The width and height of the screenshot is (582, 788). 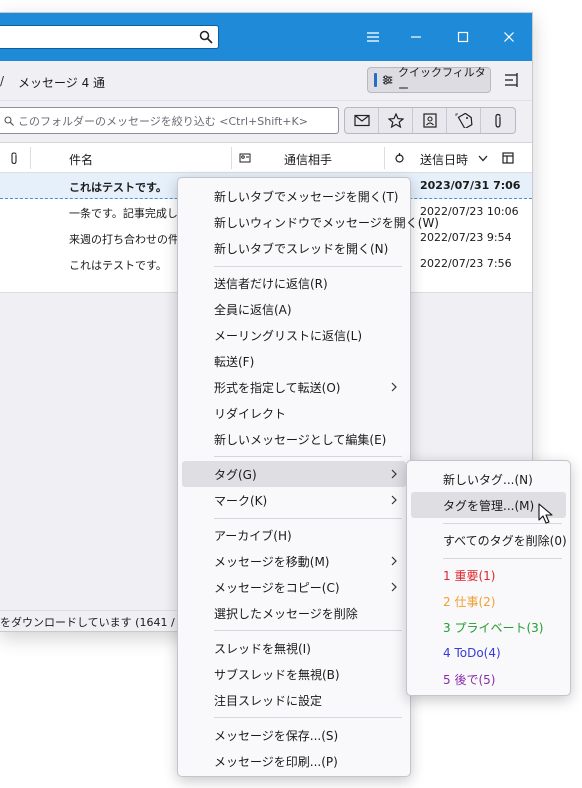 What do you see at coordinates (163, 121) in the screenshot?
I see `message-filter-placeholder: このフォルダーのメッセージを絞り込む <Ctrl+Shift+K>` at bounding box center [163, 121].